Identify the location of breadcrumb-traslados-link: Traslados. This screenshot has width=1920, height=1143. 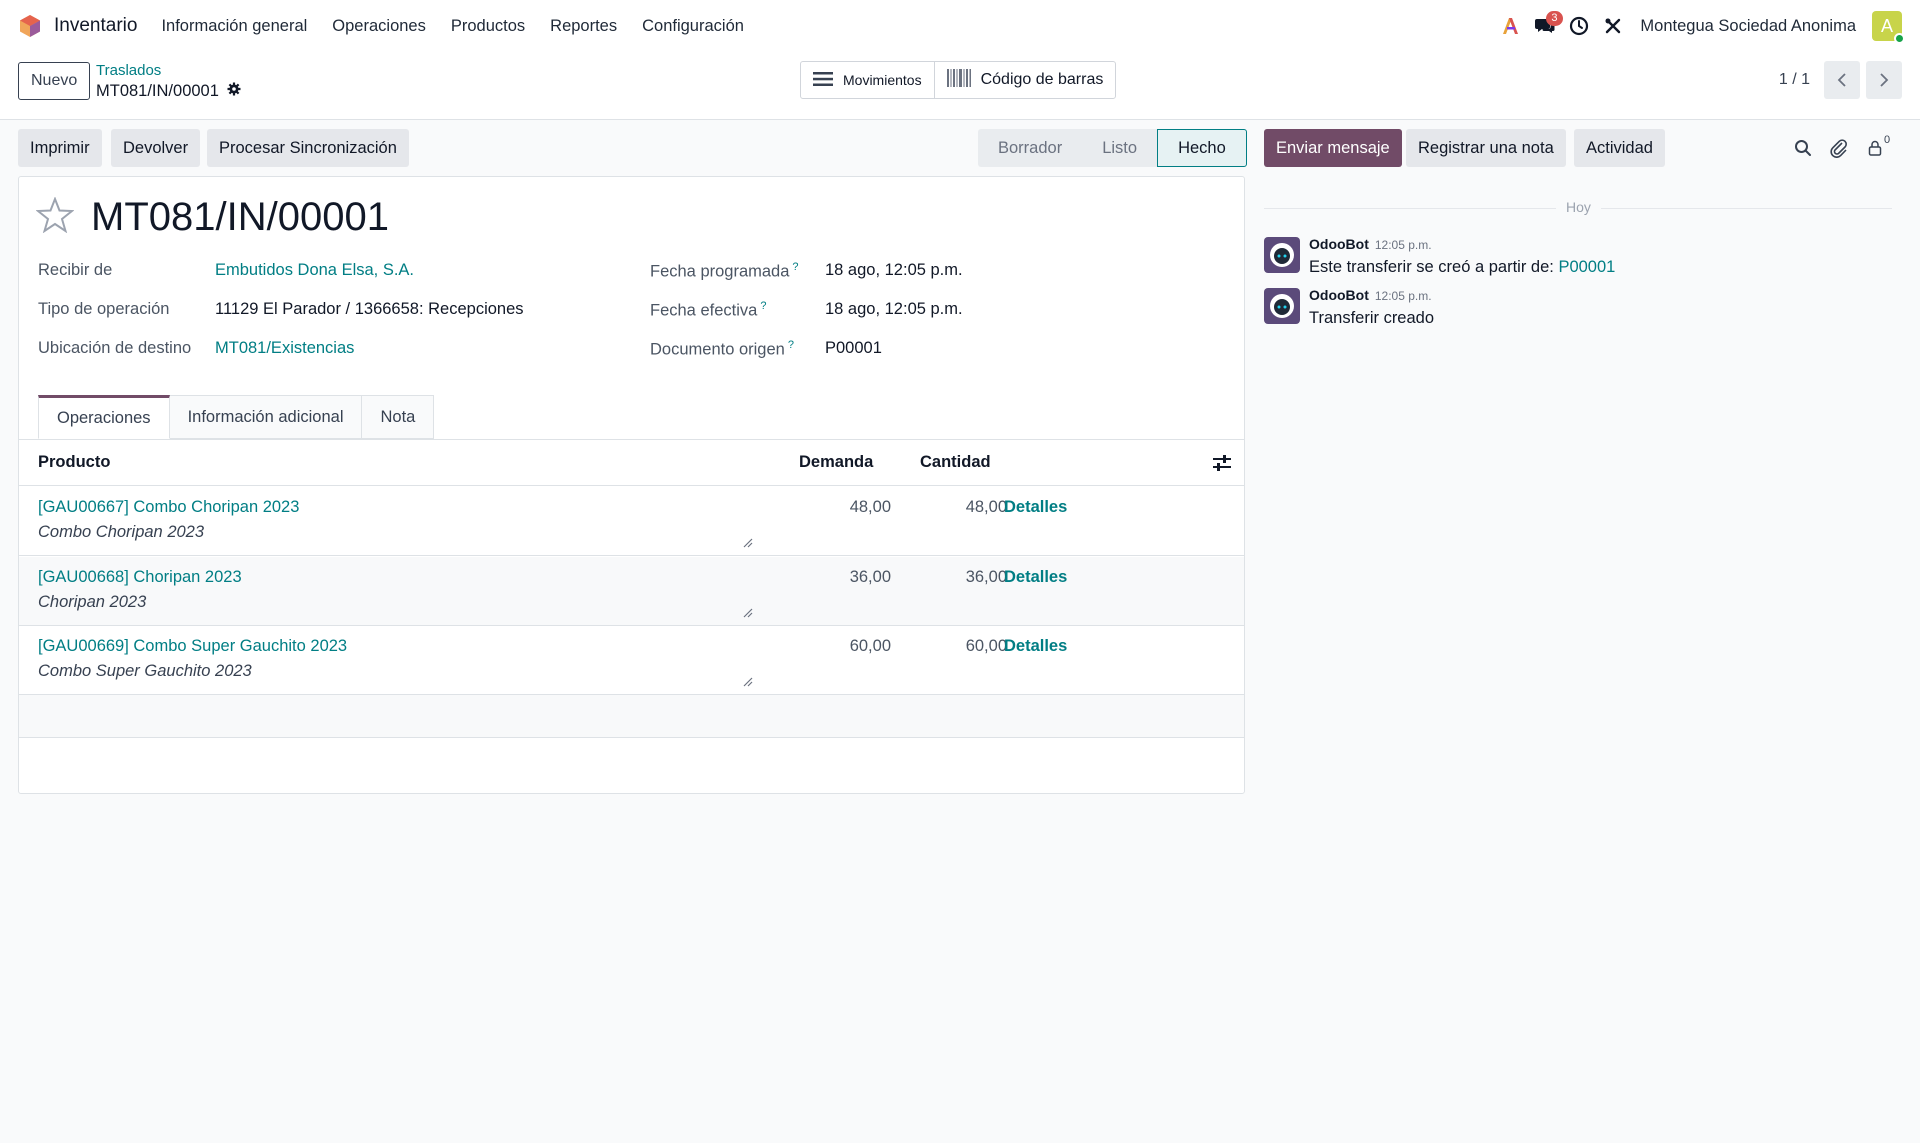
(168, 71).